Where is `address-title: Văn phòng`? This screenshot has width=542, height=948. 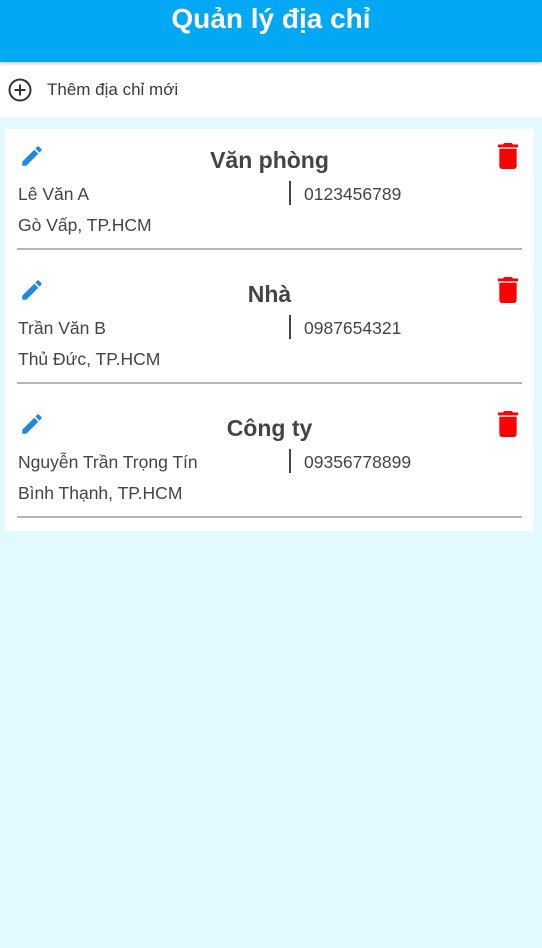 address-title: Văn phòng is located at coordinates (269, 160).